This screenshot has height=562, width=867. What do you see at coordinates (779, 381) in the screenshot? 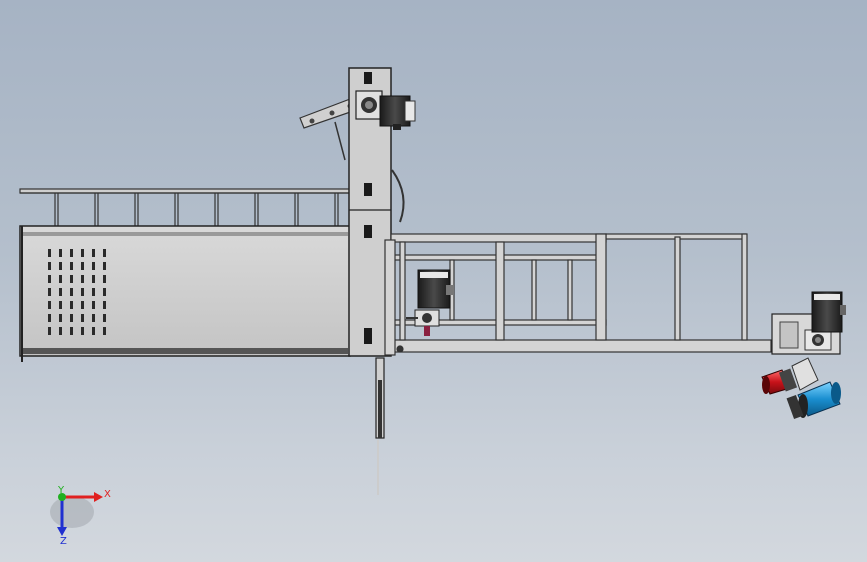
I see `red-roller` at bounding box center [779, 381].